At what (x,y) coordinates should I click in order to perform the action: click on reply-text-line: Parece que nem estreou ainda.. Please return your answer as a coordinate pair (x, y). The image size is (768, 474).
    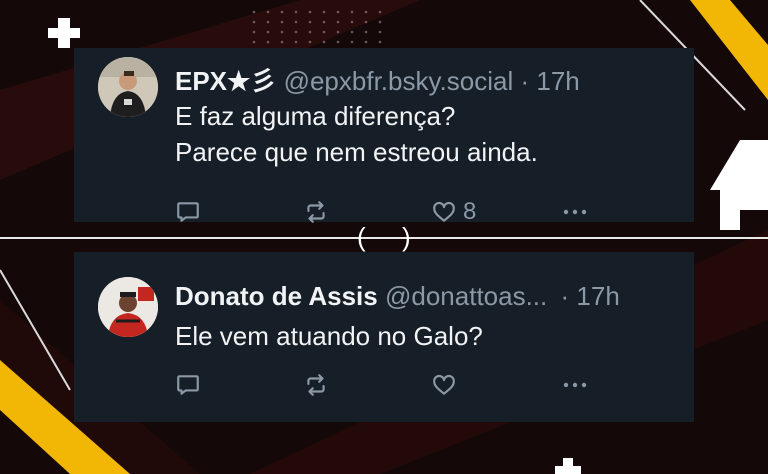
    Looking at the image, I should click on (356, 152).